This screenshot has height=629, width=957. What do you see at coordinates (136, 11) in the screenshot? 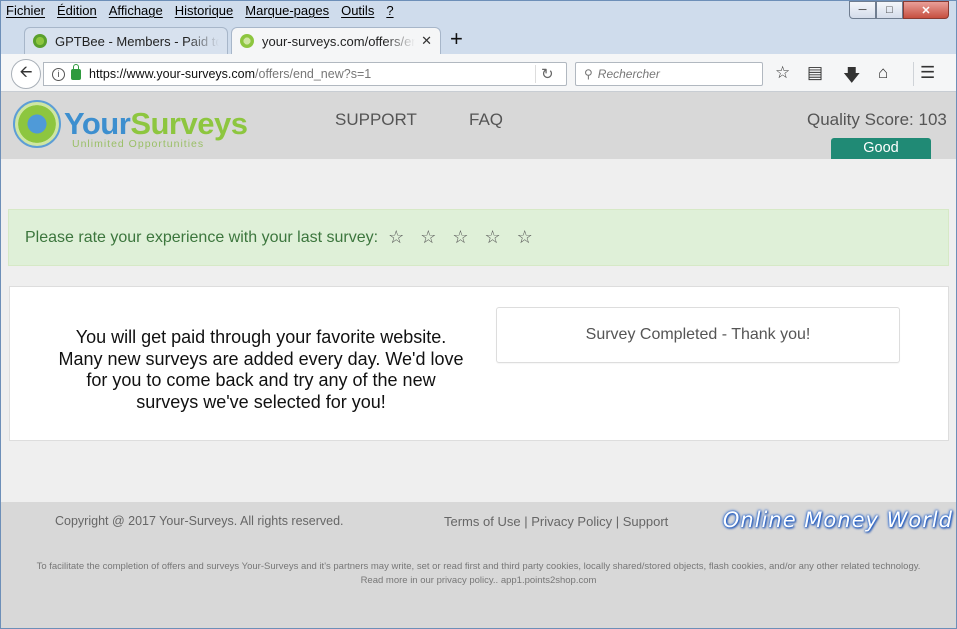
I see `menu-affichage: Affichage` at bounding box center [136, 11].